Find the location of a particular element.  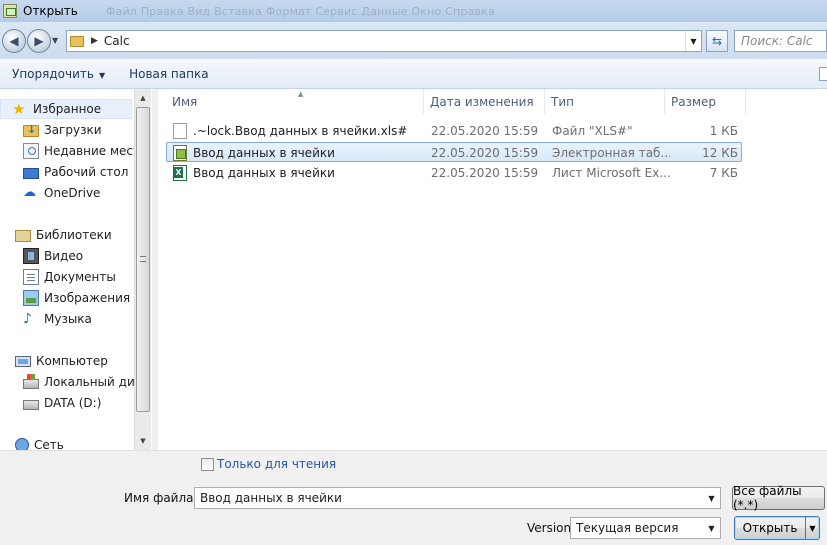

nav-documents: Документы is located at coordinates (58, 277).